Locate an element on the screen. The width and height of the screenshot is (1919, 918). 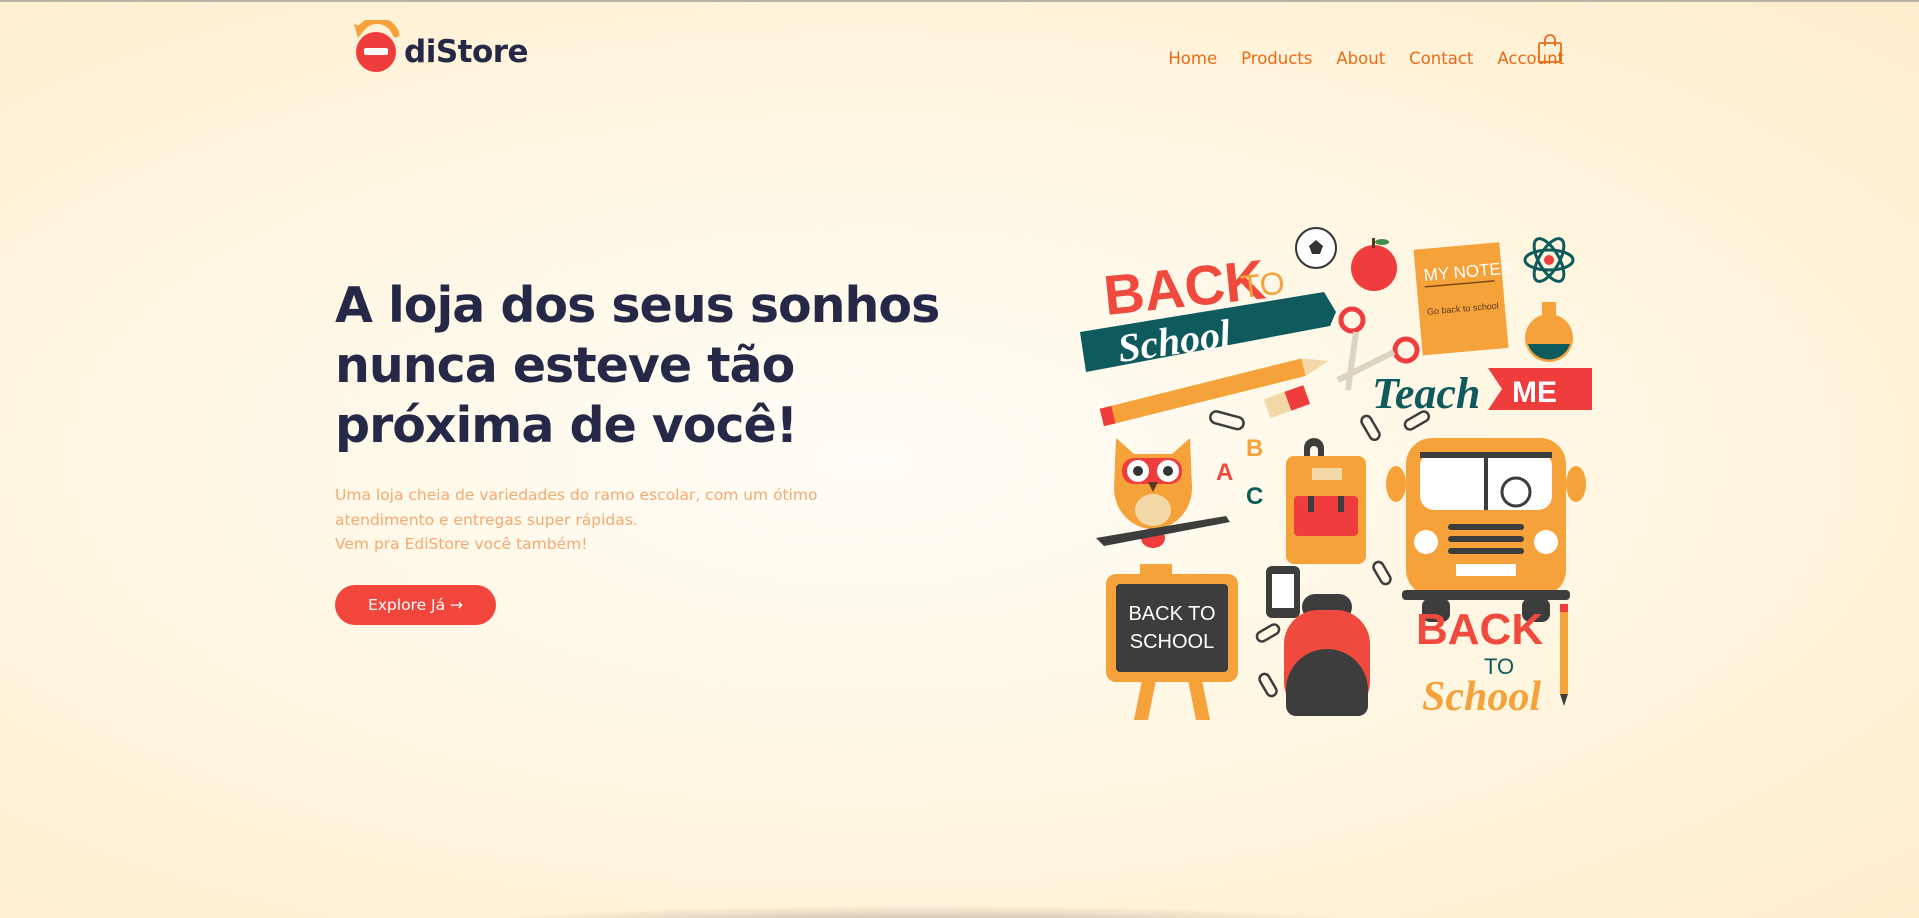
nav-products: Products is located at coordinates (1276, 58).